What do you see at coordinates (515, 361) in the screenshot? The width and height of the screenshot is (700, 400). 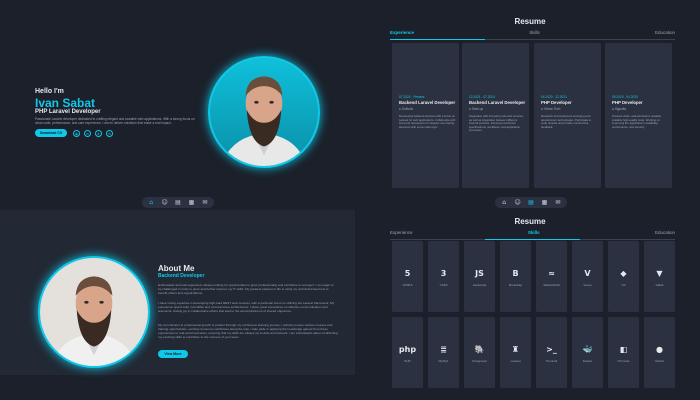 I see `skill-name: Laravel` at bounding box center [515, 361].